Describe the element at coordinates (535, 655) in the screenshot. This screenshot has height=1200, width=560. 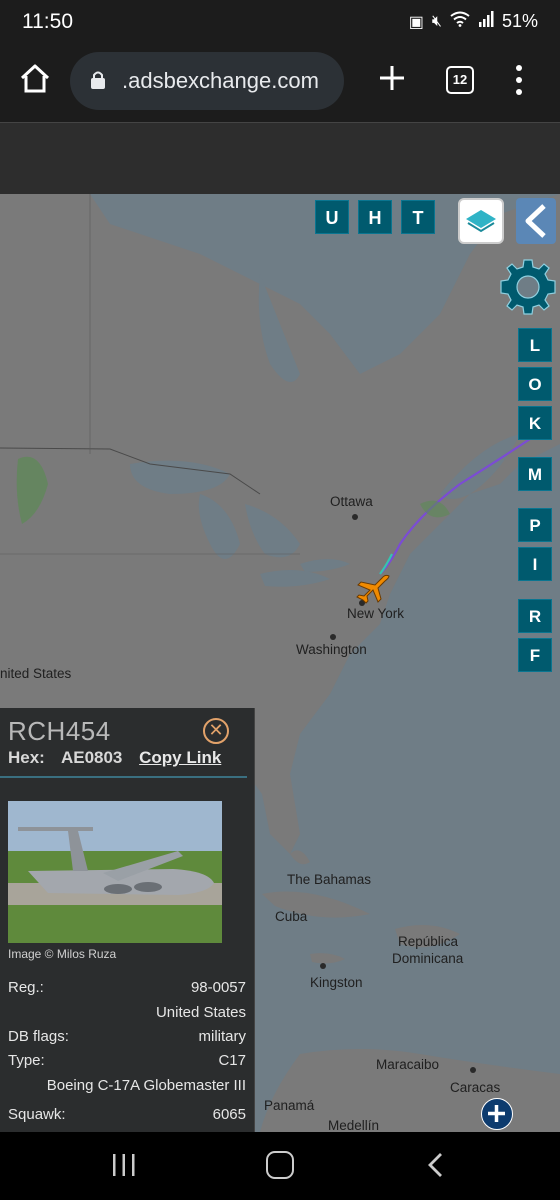
I see `button-f: F` at that location.